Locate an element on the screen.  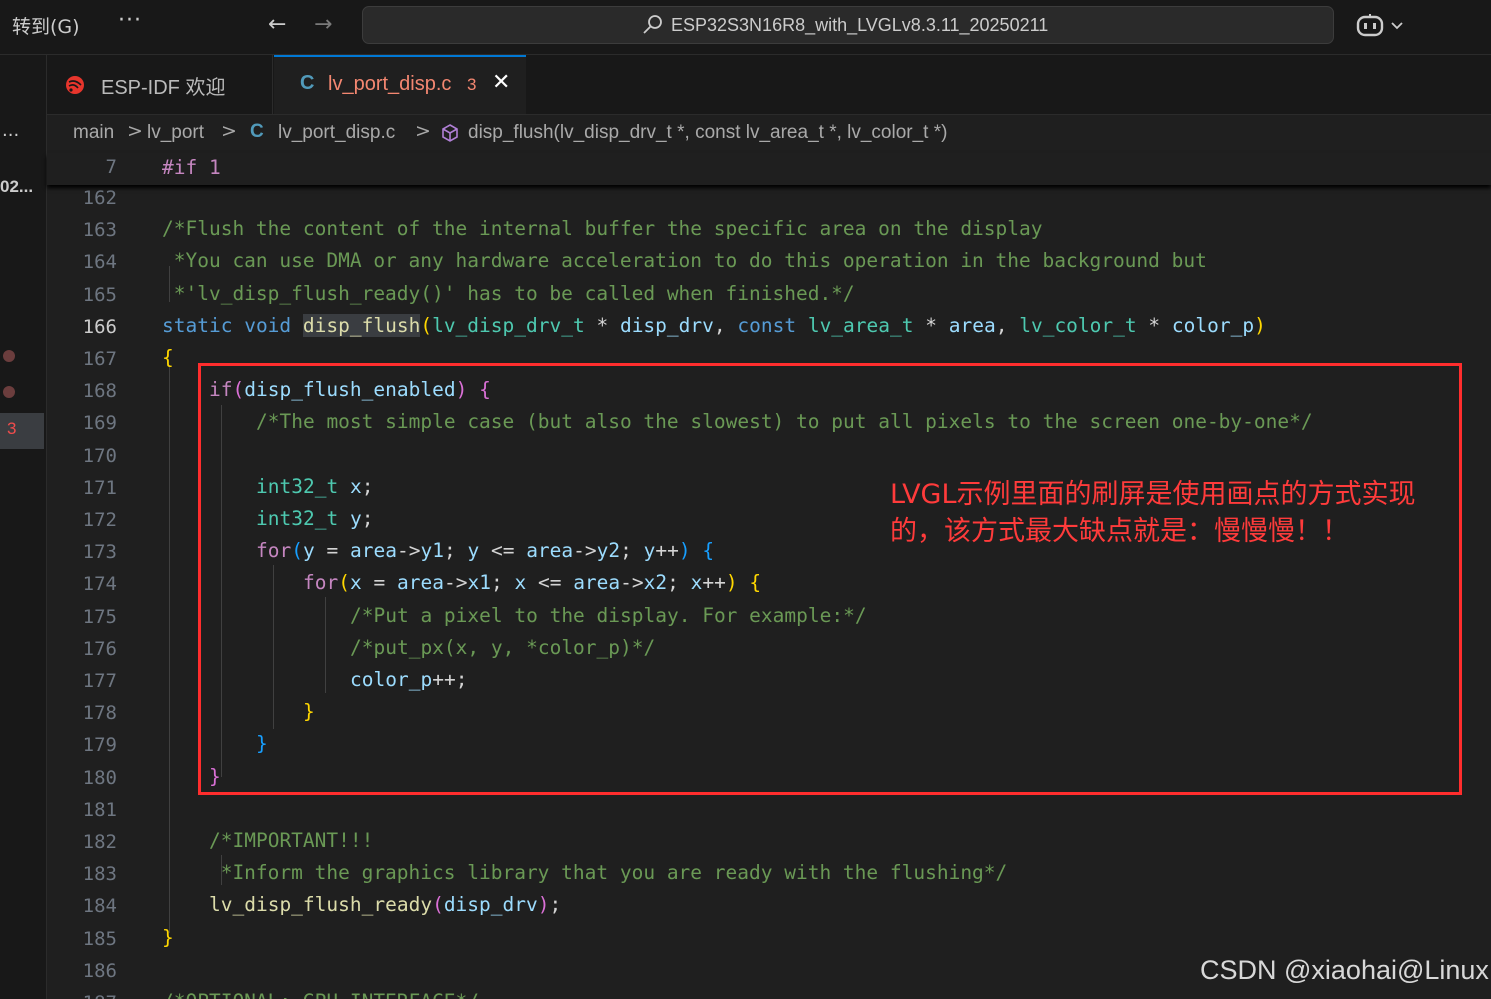
line-number: 162 is located at coordinates (99, 198).